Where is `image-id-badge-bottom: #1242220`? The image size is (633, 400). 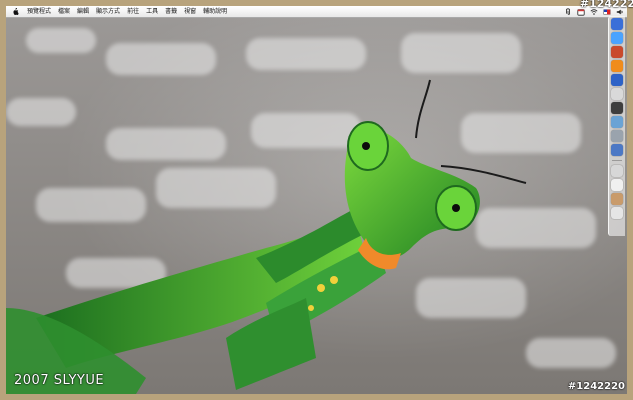 image-id-badge-bottom: #1242220 is located at coordinates (596, 386).